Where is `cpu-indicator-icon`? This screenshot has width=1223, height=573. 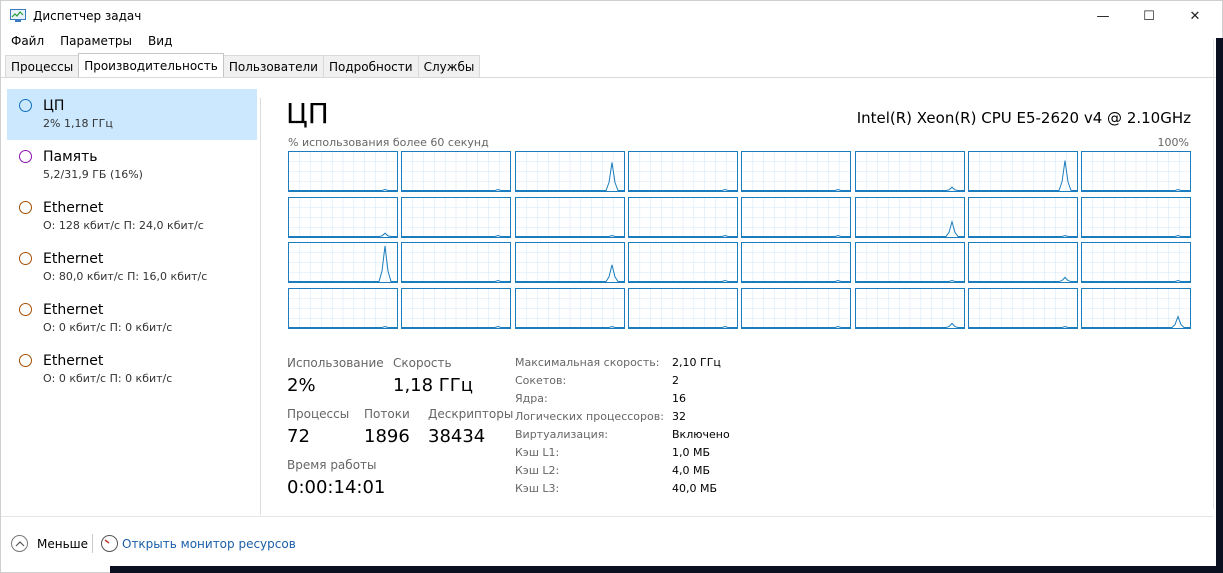
cpu-indicator-icon is located at coordinates (25, 105).